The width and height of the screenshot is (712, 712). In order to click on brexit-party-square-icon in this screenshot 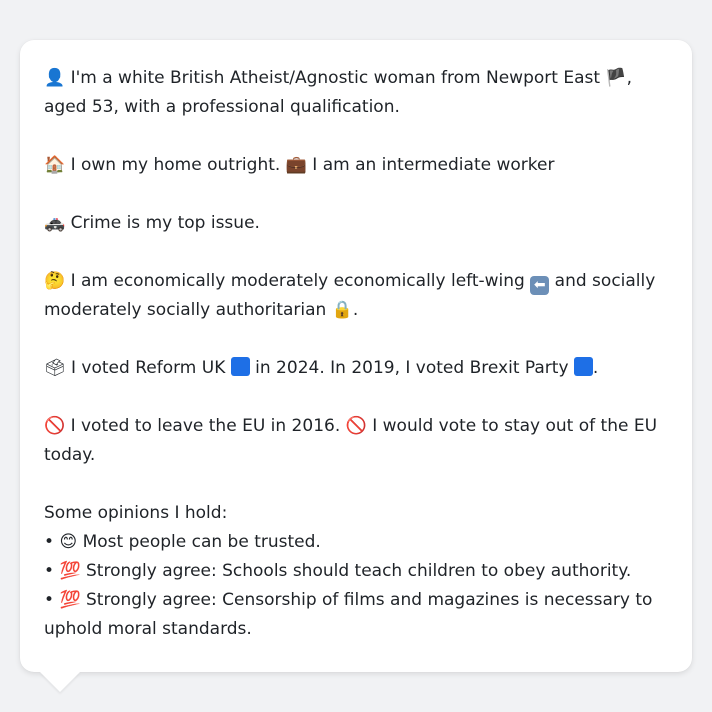, I will do `click(583, 366)`.